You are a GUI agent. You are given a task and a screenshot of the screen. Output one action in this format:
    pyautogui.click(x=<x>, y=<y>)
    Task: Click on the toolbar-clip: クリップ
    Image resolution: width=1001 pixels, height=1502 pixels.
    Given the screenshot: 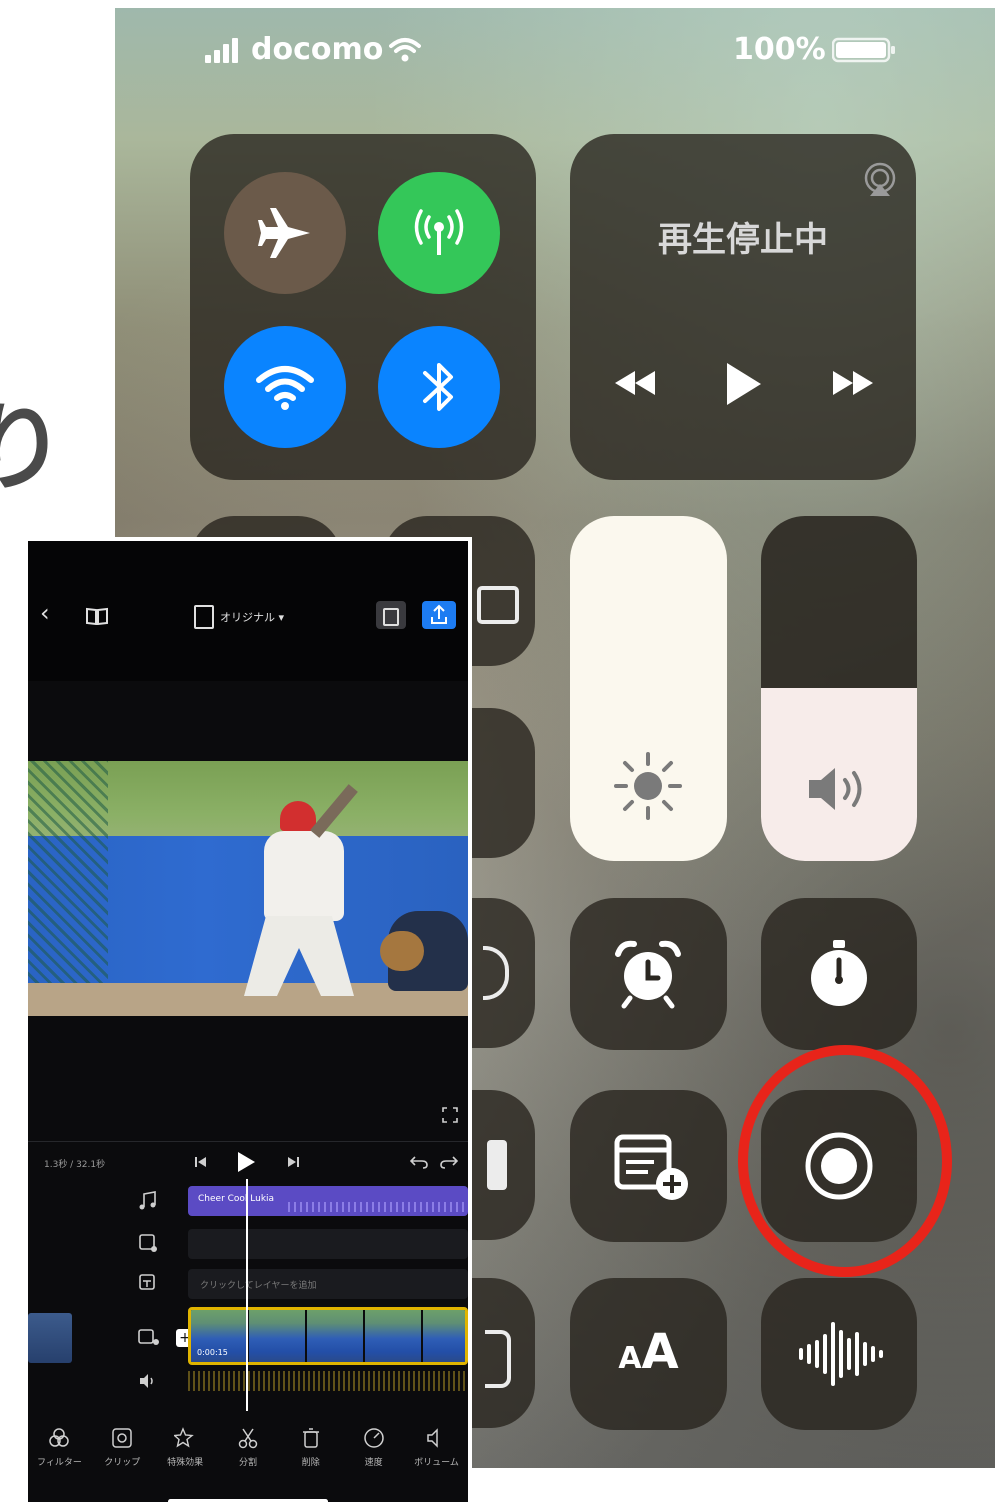 What is the action you would take?
    pyautogui.click(x=122, y=1464)
    